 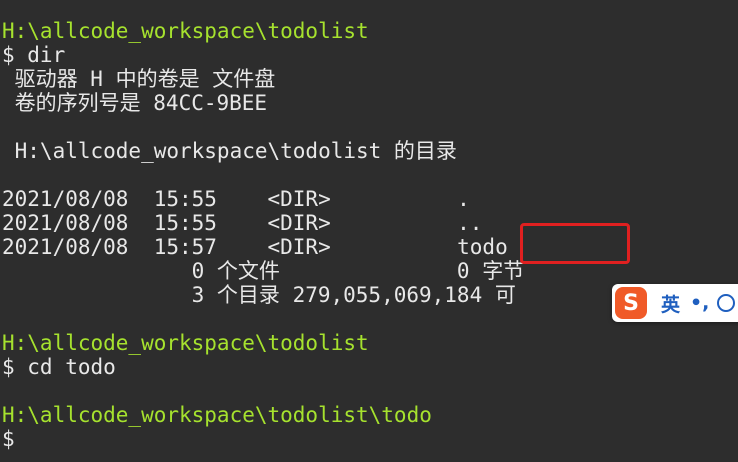 What do you see at coordinates (259, 295) in the screenshot?
I see `dir-count-line: 3 个目录 279,055,069,184 可` at bounding box center [259, 295].